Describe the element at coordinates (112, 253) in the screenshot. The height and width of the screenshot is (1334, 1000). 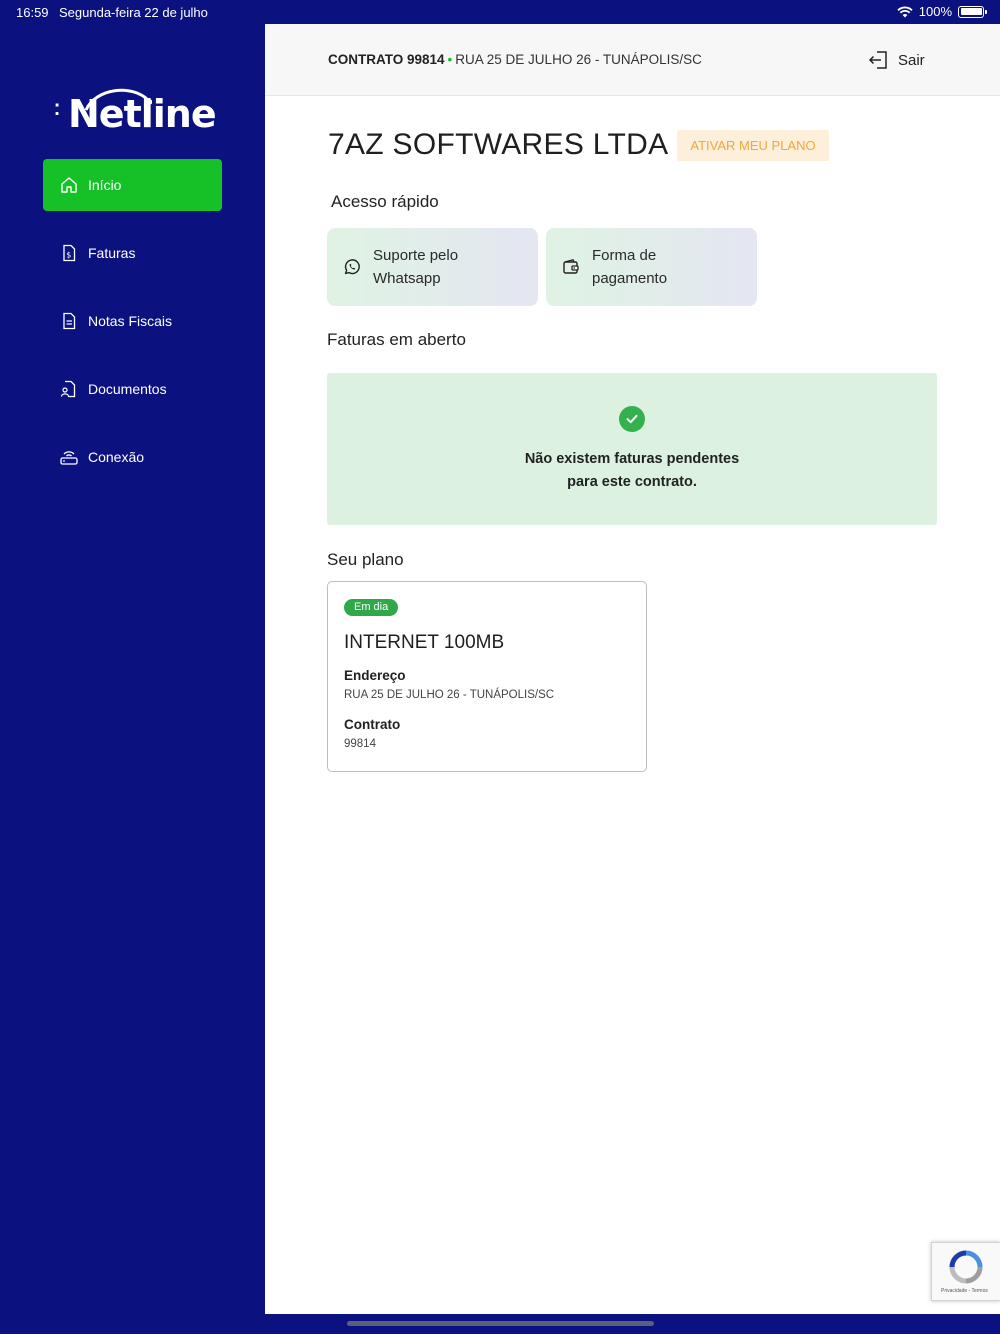
I see `sidebar-item-label: Faturas` at that location.